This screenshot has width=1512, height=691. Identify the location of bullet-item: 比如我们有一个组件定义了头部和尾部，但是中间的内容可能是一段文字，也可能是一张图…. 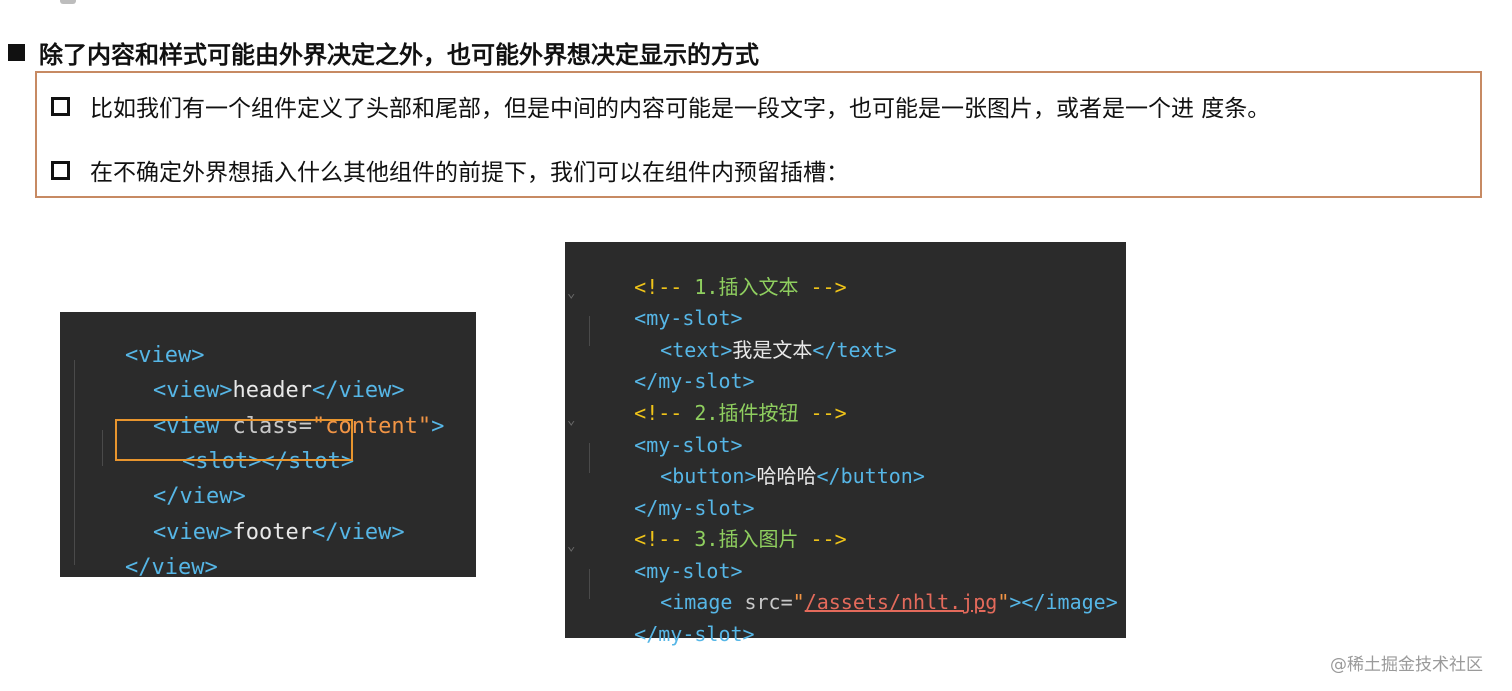
(660, 106).